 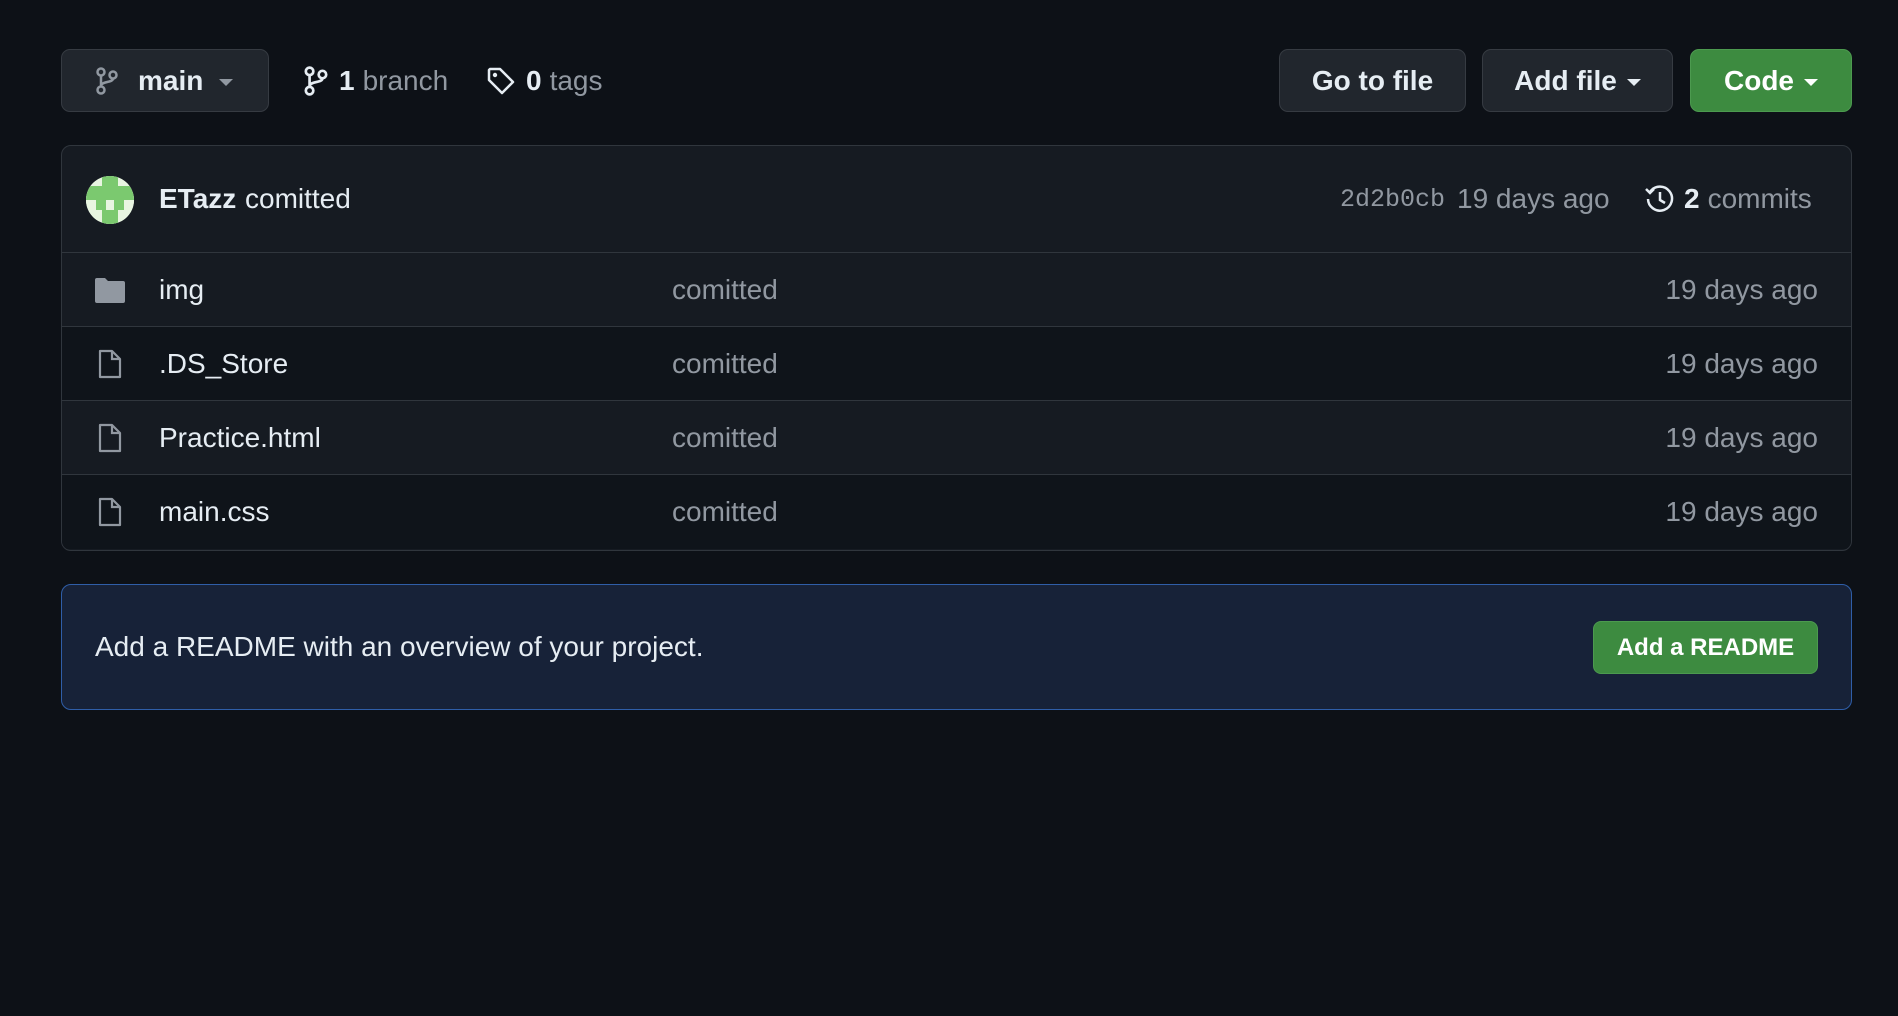 I want to click on avatar, so click(x=110, y=200).